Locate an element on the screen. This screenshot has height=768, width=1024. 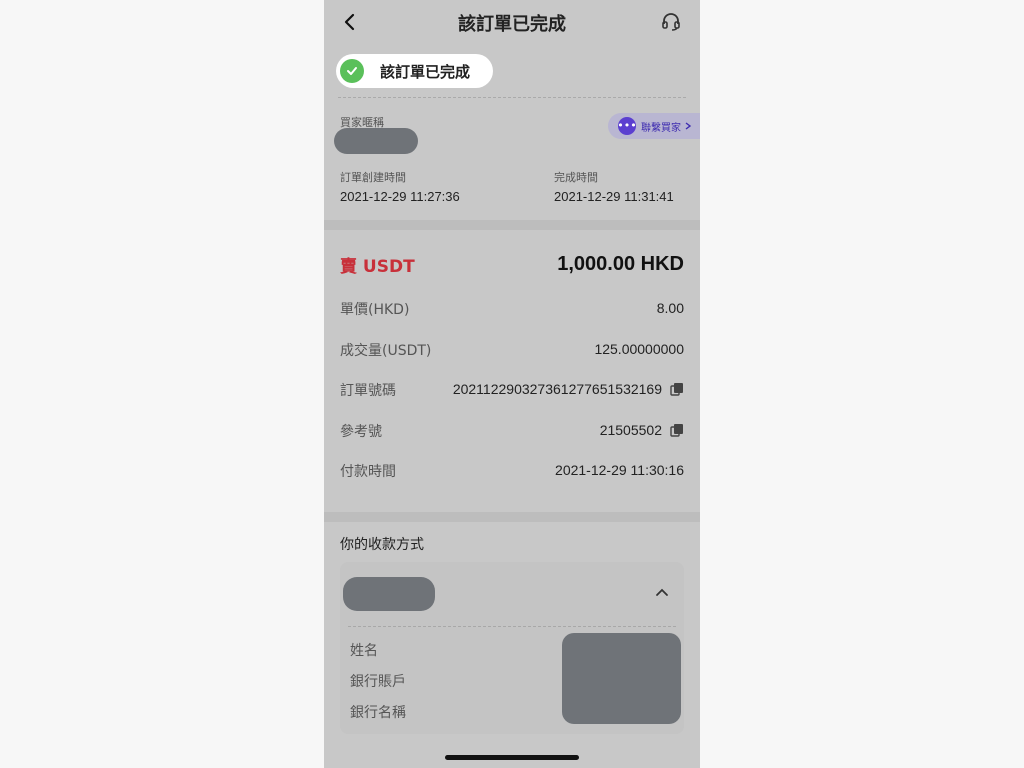
page-title: 該訂單已完成 is located at coordinates (512, 24).